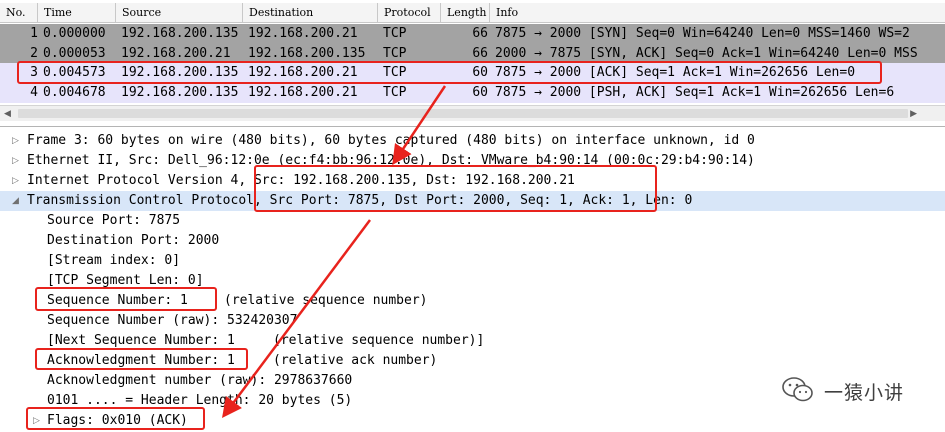 Image resolution: width=945 pixels, height=432 pixels. I want to click on col-time: Time, so click(77, 13).